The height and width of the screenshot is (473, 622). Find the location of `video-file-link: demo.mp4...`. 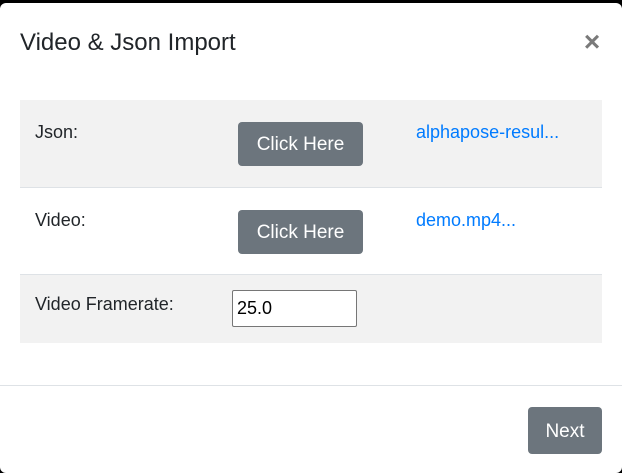

video-file-link: demo.mp4... is located at coordinates (509, 209).